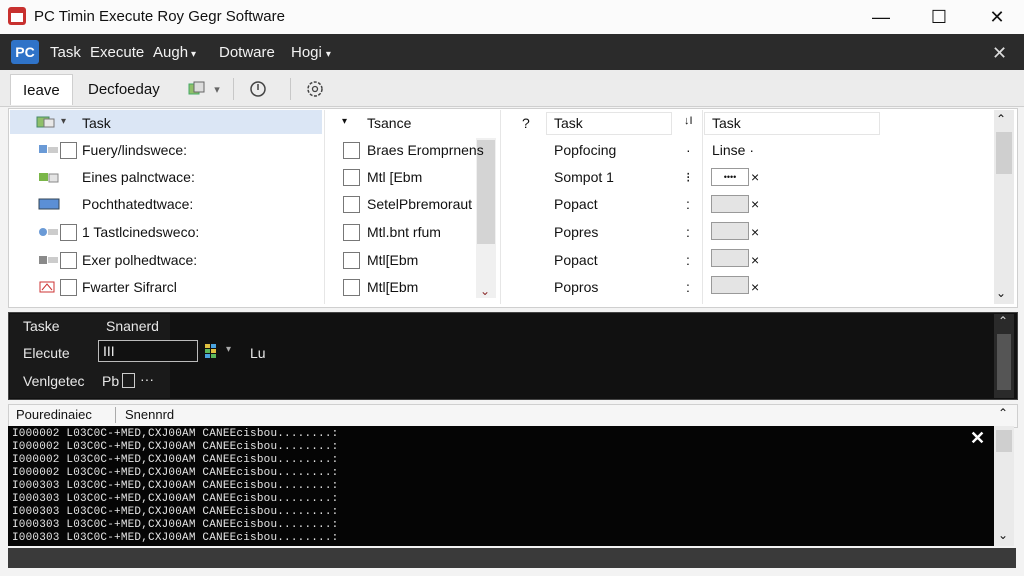 The height and width of the screenshot is (576, 1024). Describe the element at coordinates (977, 438) in the screenshot. I see `console-close-icon: ✕` at that location.